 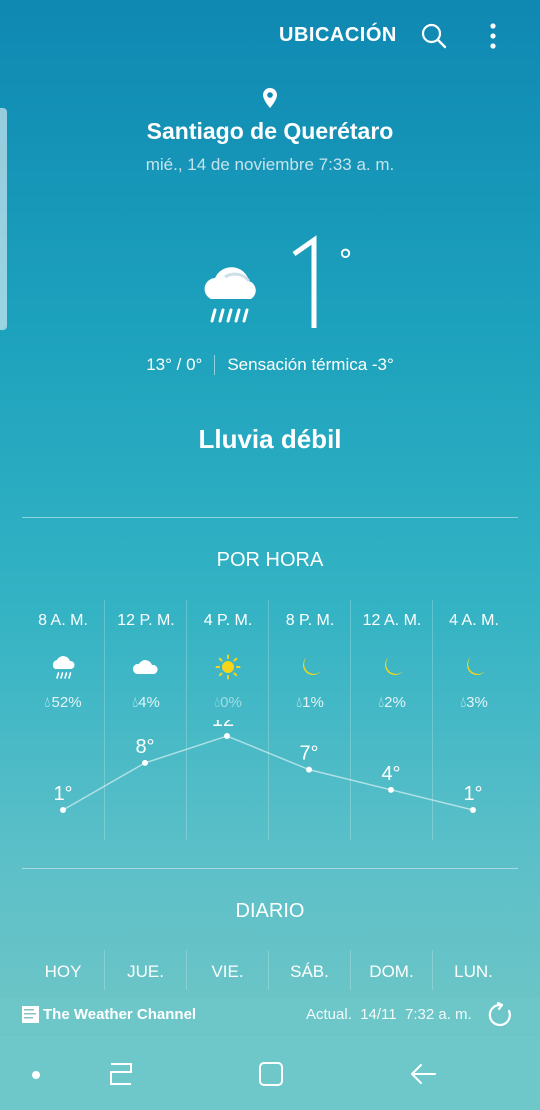 What do you see at coordinates (474, 620) in the screenshot?
I see `hour-label: 4 A. M.` at bounding box center [474, 620].